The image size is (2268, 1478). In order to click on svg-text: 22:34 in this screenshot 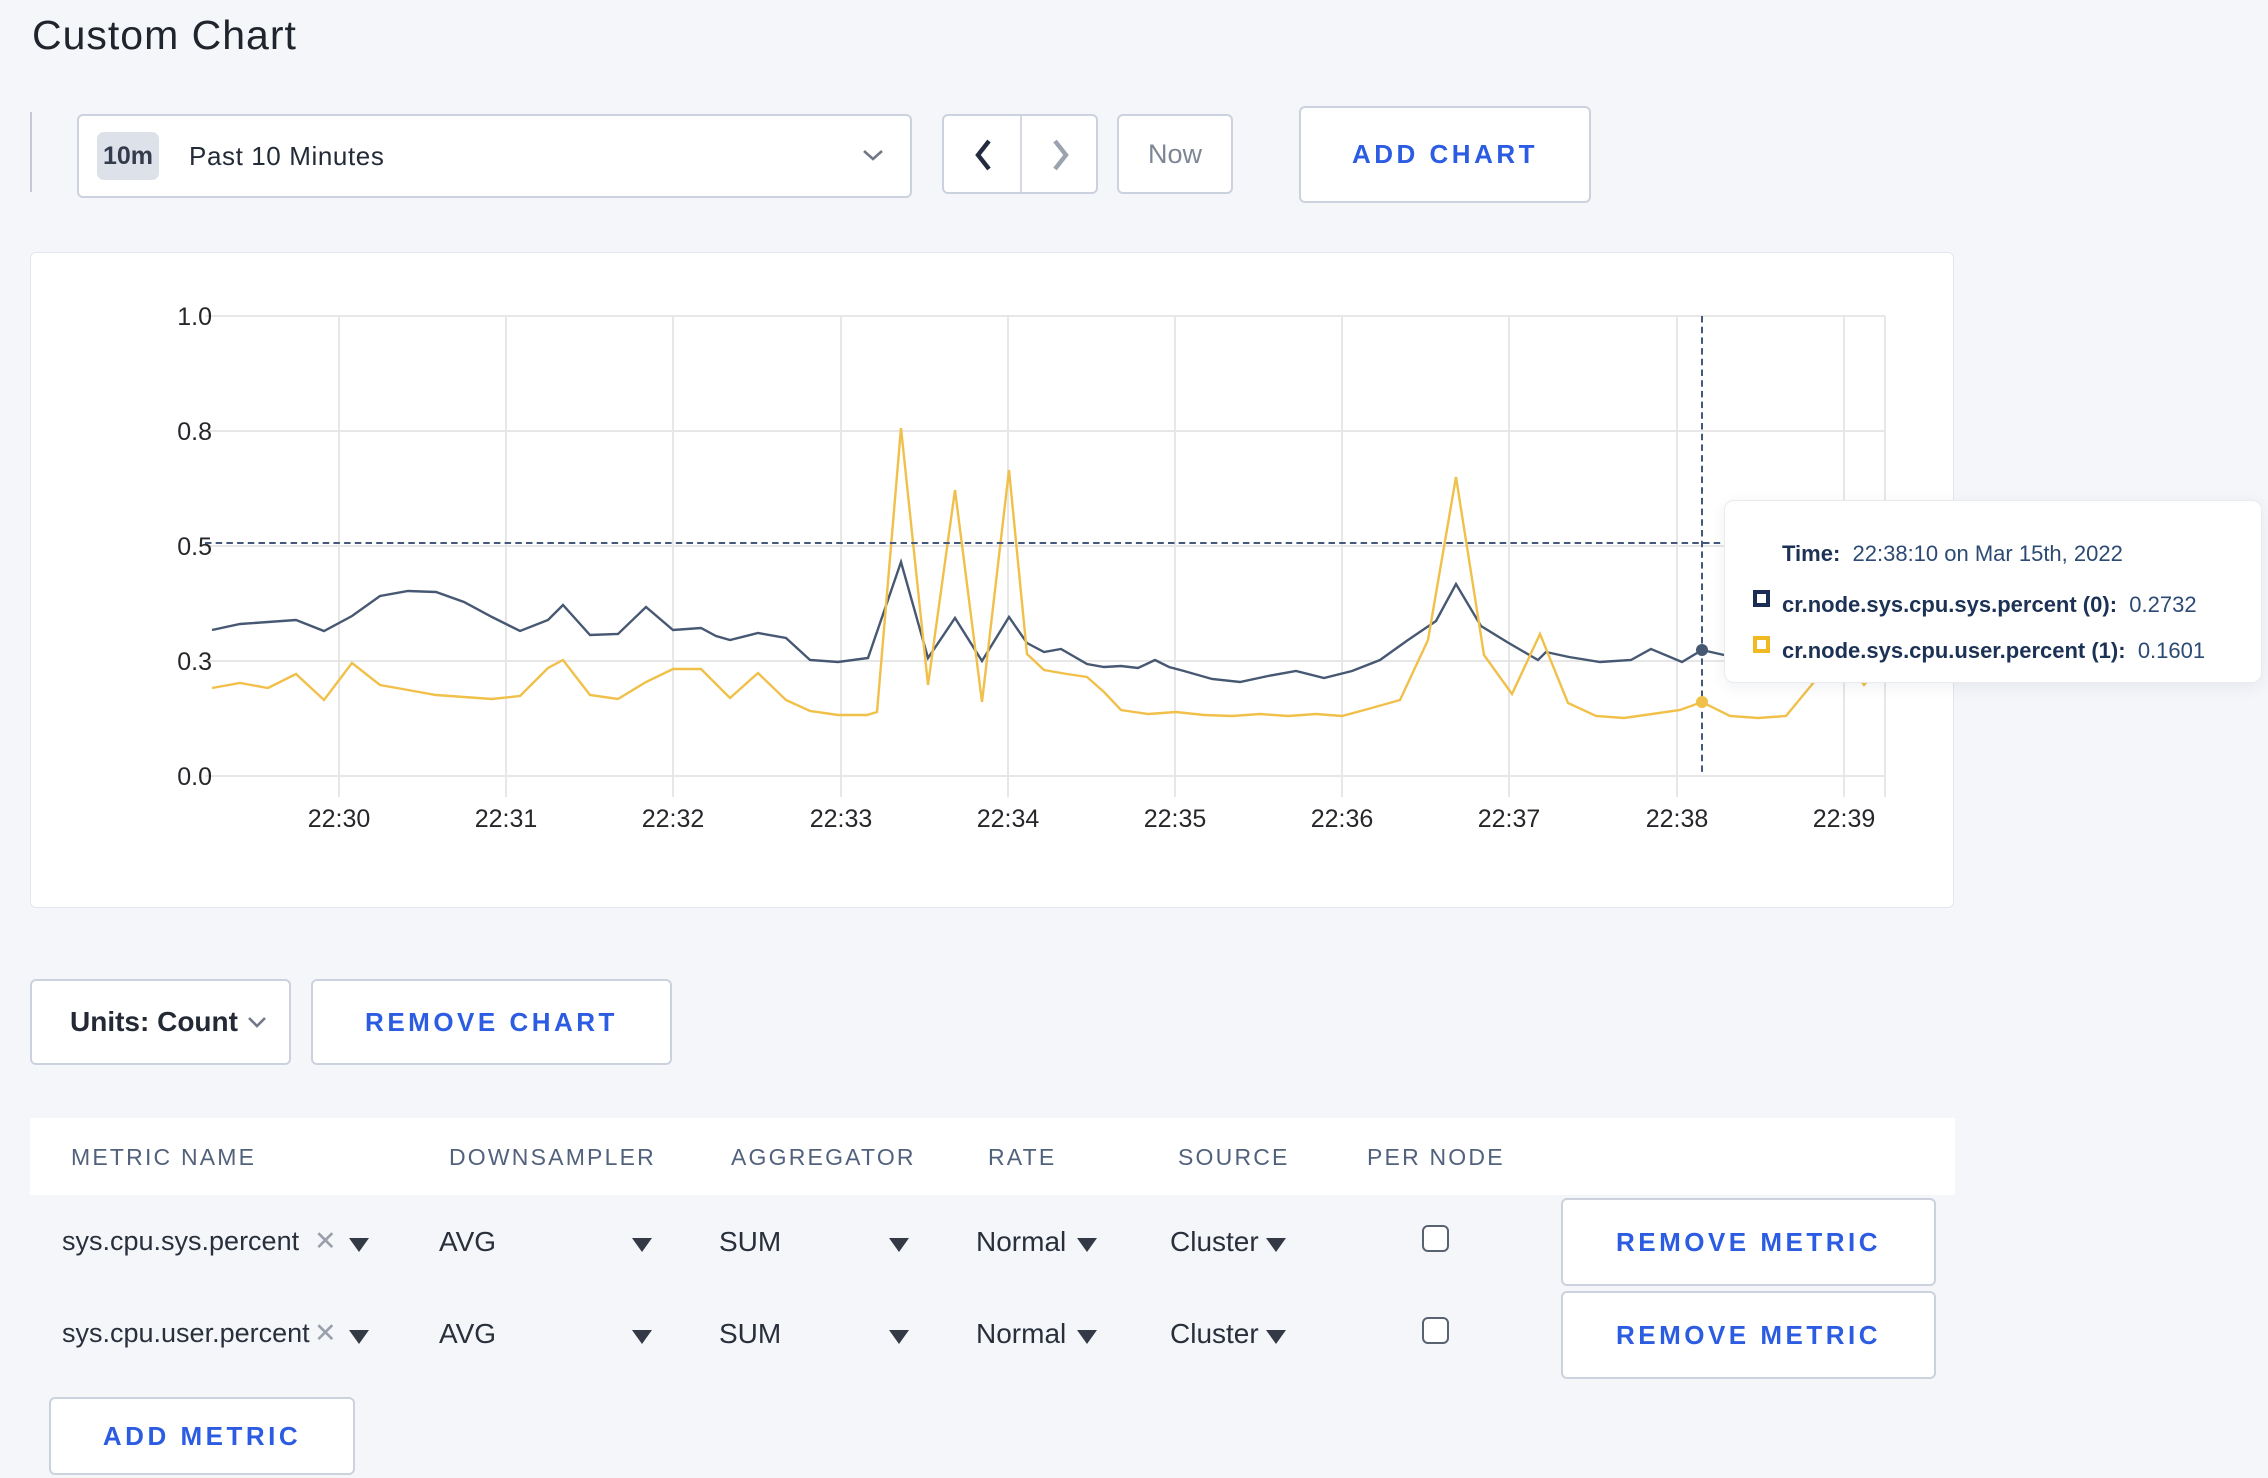, I will do `click(1008, 819)`.